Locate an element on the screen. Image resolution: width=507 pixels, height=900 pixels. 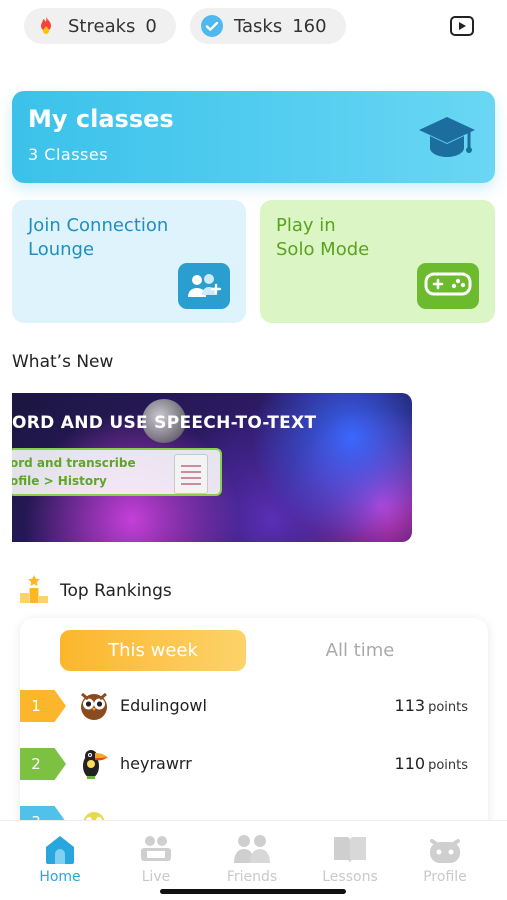
ranking-points: 110 points is located at coordinates (431, 763).